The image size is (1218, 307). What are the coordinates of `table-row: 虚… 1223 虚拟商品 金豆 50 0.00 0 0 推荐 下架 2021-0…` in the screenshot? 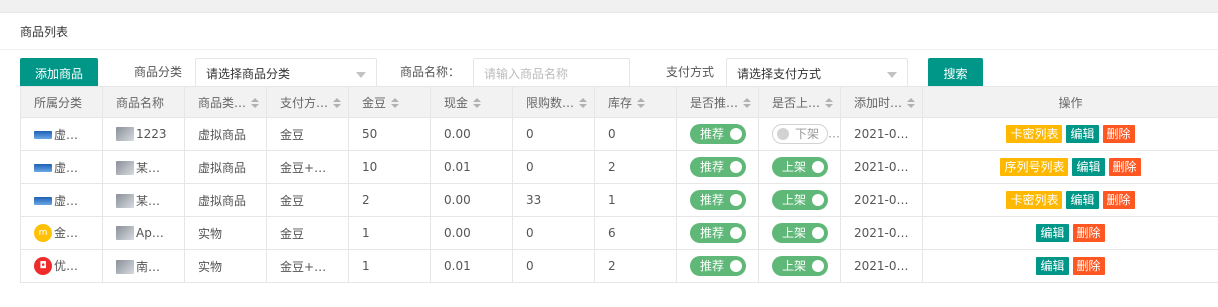 It's located at (619, 134).